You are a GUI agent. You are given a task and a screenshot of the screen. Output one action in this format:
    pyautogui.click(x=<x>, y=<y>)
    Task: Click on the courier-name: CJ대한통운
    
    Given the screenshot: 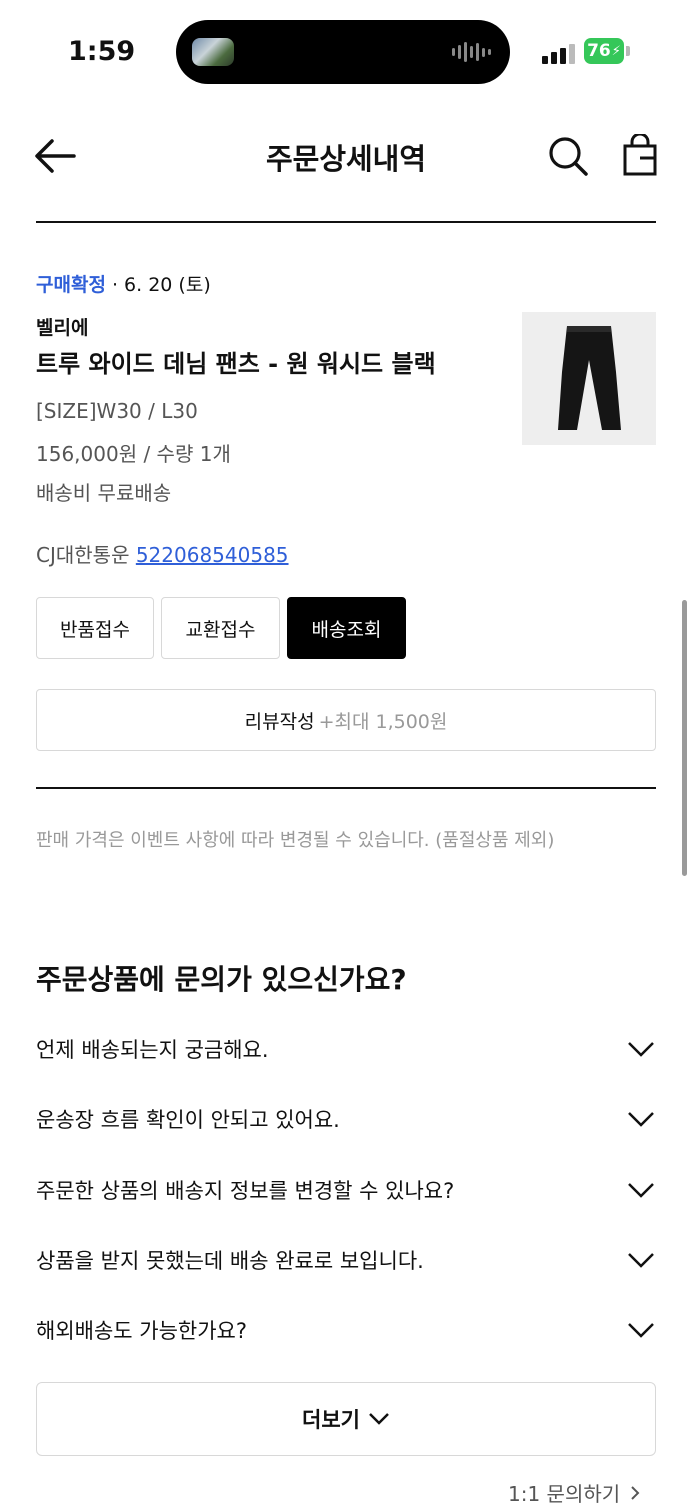 What is the action you would take?
    pyautogui.click(x=83, y=555)
    